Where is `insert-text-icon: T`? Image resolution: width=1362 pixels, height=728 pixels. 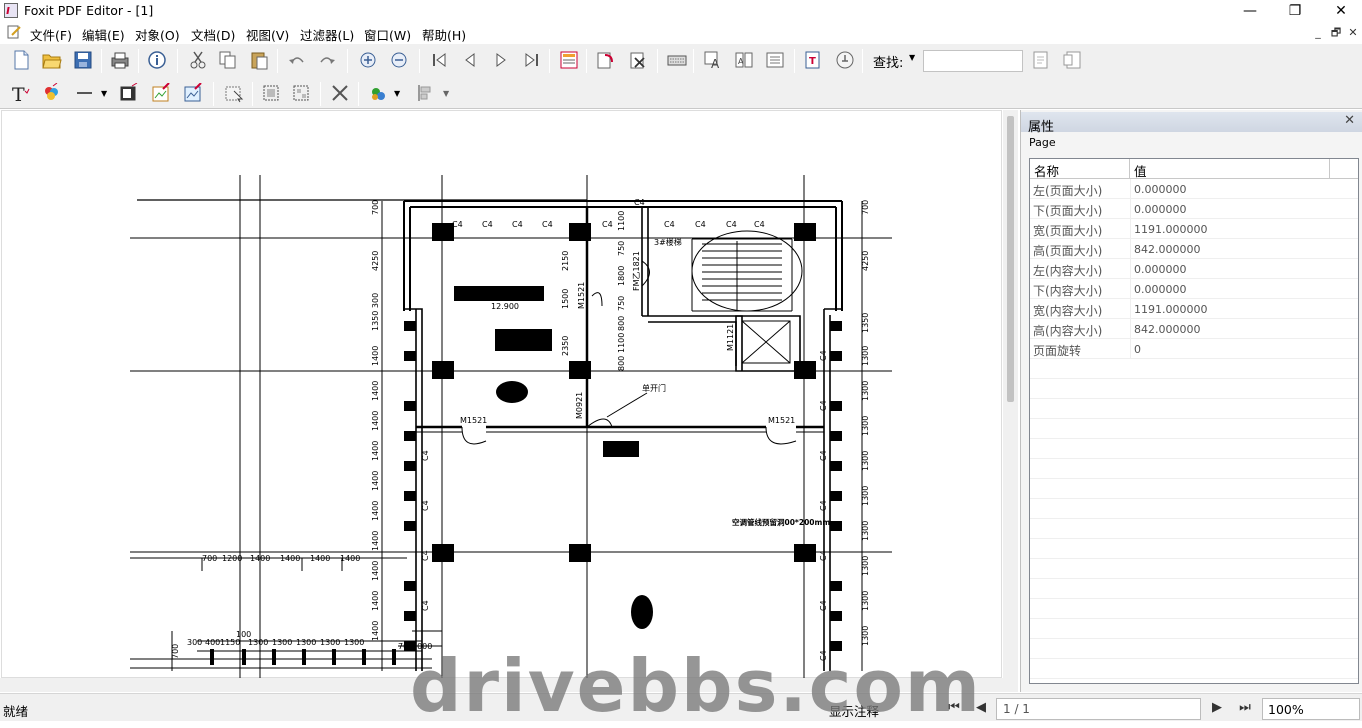 insert-text-icon: T is located at coordinates (813, 60).